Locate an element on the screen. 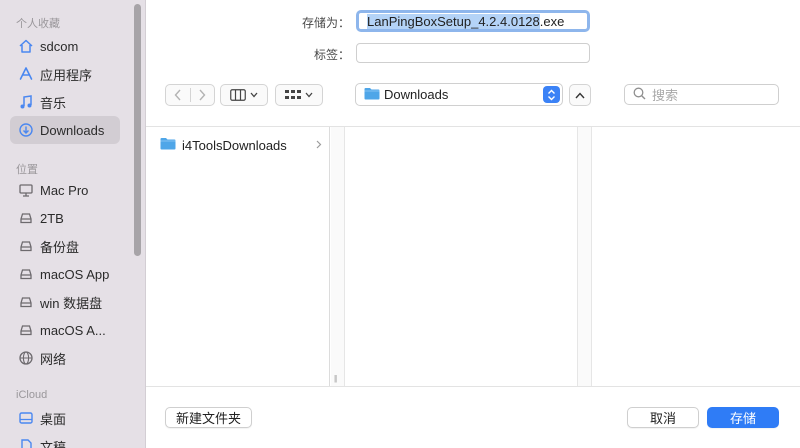 This screenshot has height=448, width=800. tags-input is located at coordinates (473, 53).